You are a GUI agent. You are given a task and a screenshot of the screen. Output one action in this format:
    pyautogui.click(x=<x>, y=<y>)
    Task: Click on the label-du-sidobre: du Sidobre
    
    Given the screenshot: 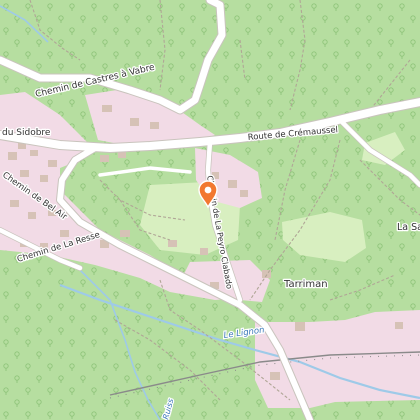 What is the action you would take?
    pyautogui.click(x=26, y=133)
    